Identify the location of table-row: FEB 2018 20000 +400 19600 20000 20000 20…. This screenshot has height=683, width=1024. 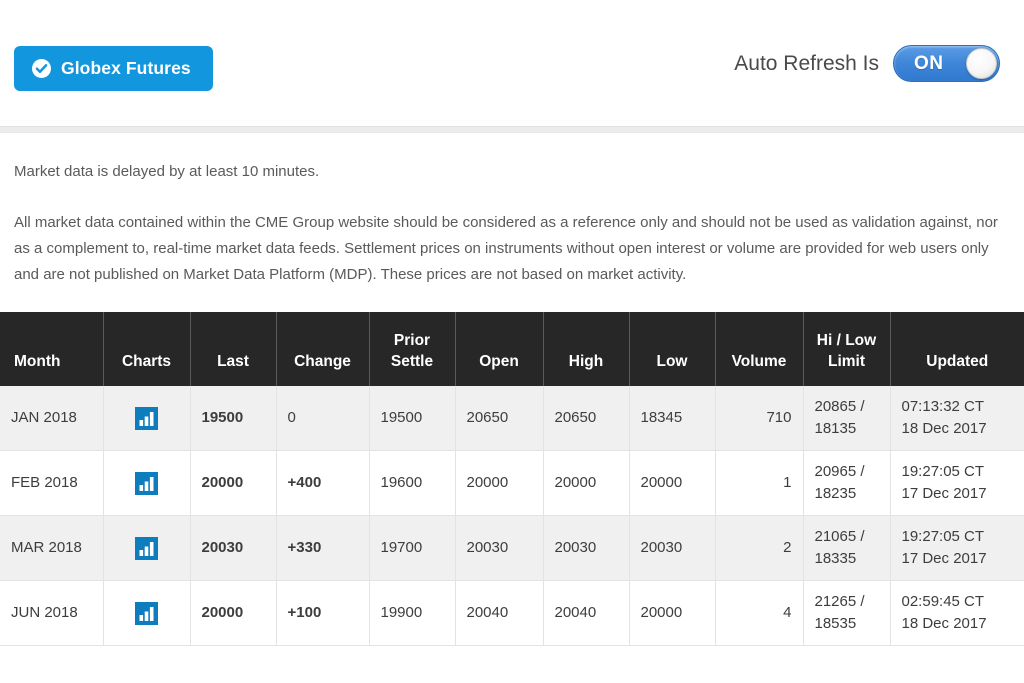
(512, 483).